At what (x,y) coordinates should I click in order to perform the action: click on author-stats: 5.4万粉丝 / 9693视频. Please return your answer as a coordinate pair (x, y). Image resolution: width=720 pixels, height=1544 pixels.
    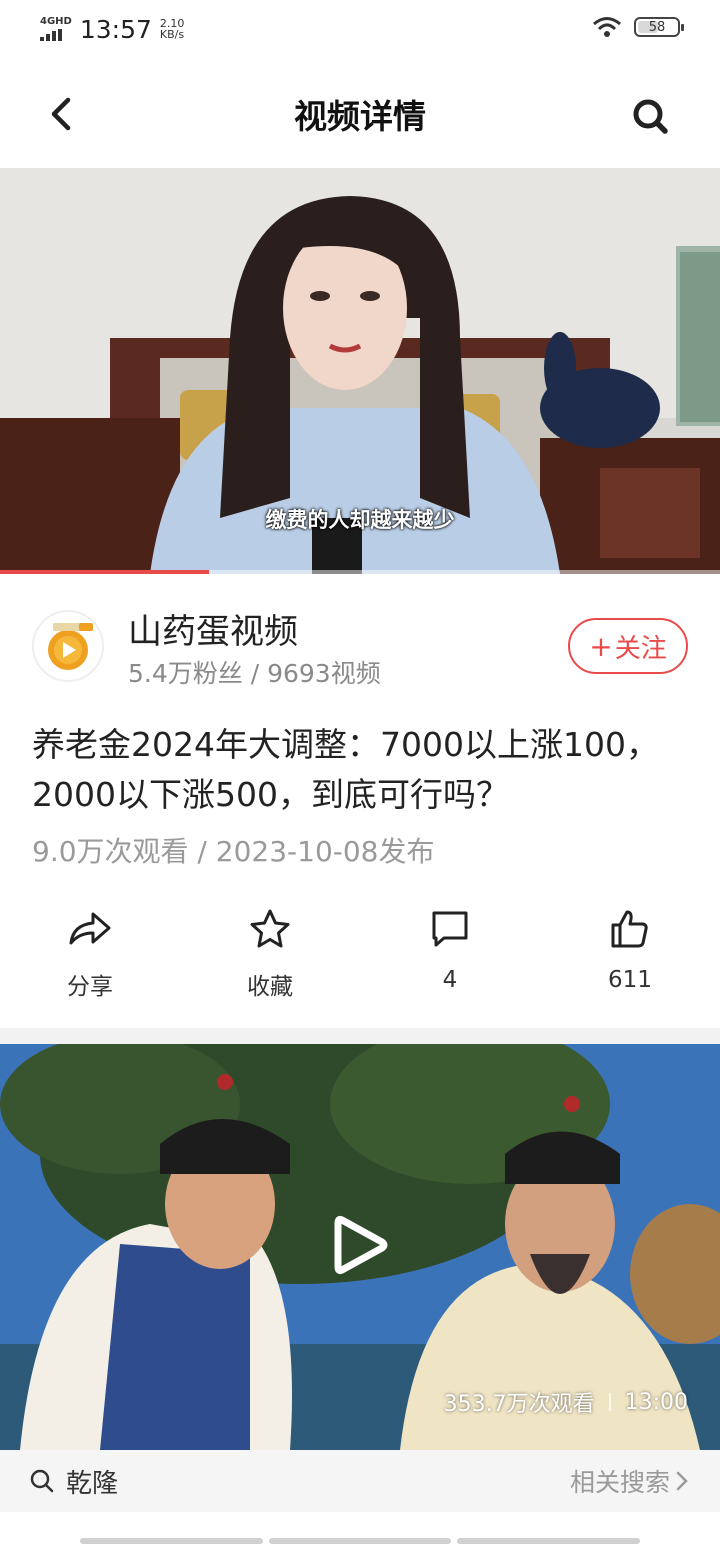
    Looking at the image, I should click on (254, 673).